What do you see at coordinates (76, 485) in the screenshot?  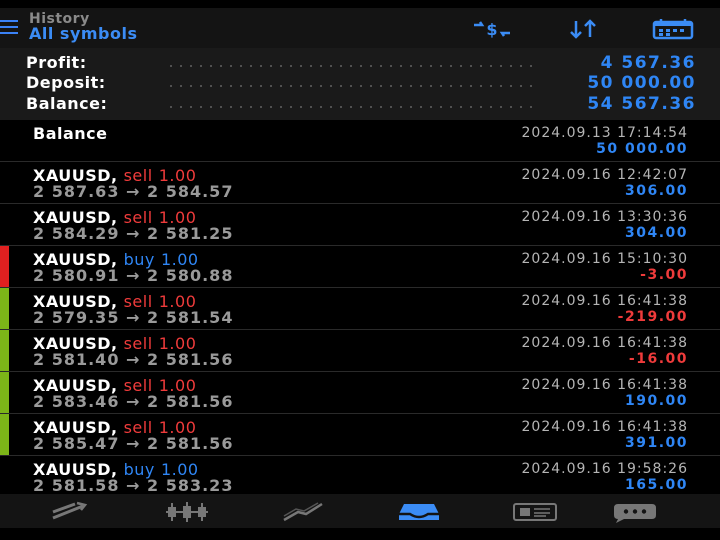 I see `open-price: 2 581.58` at bounding box center [76, 485].